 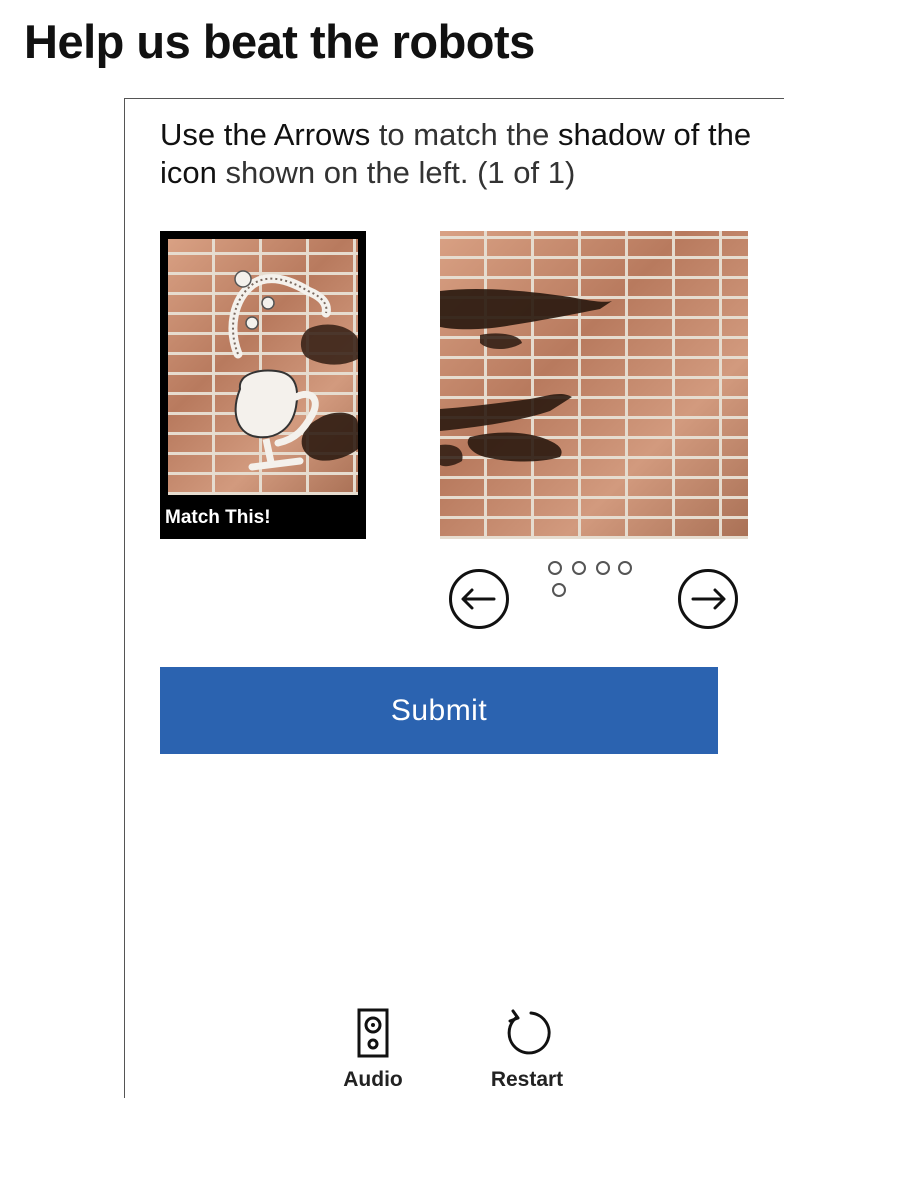 I want to click on page-title: Help us beat the robots, so click(x=279, y=41).